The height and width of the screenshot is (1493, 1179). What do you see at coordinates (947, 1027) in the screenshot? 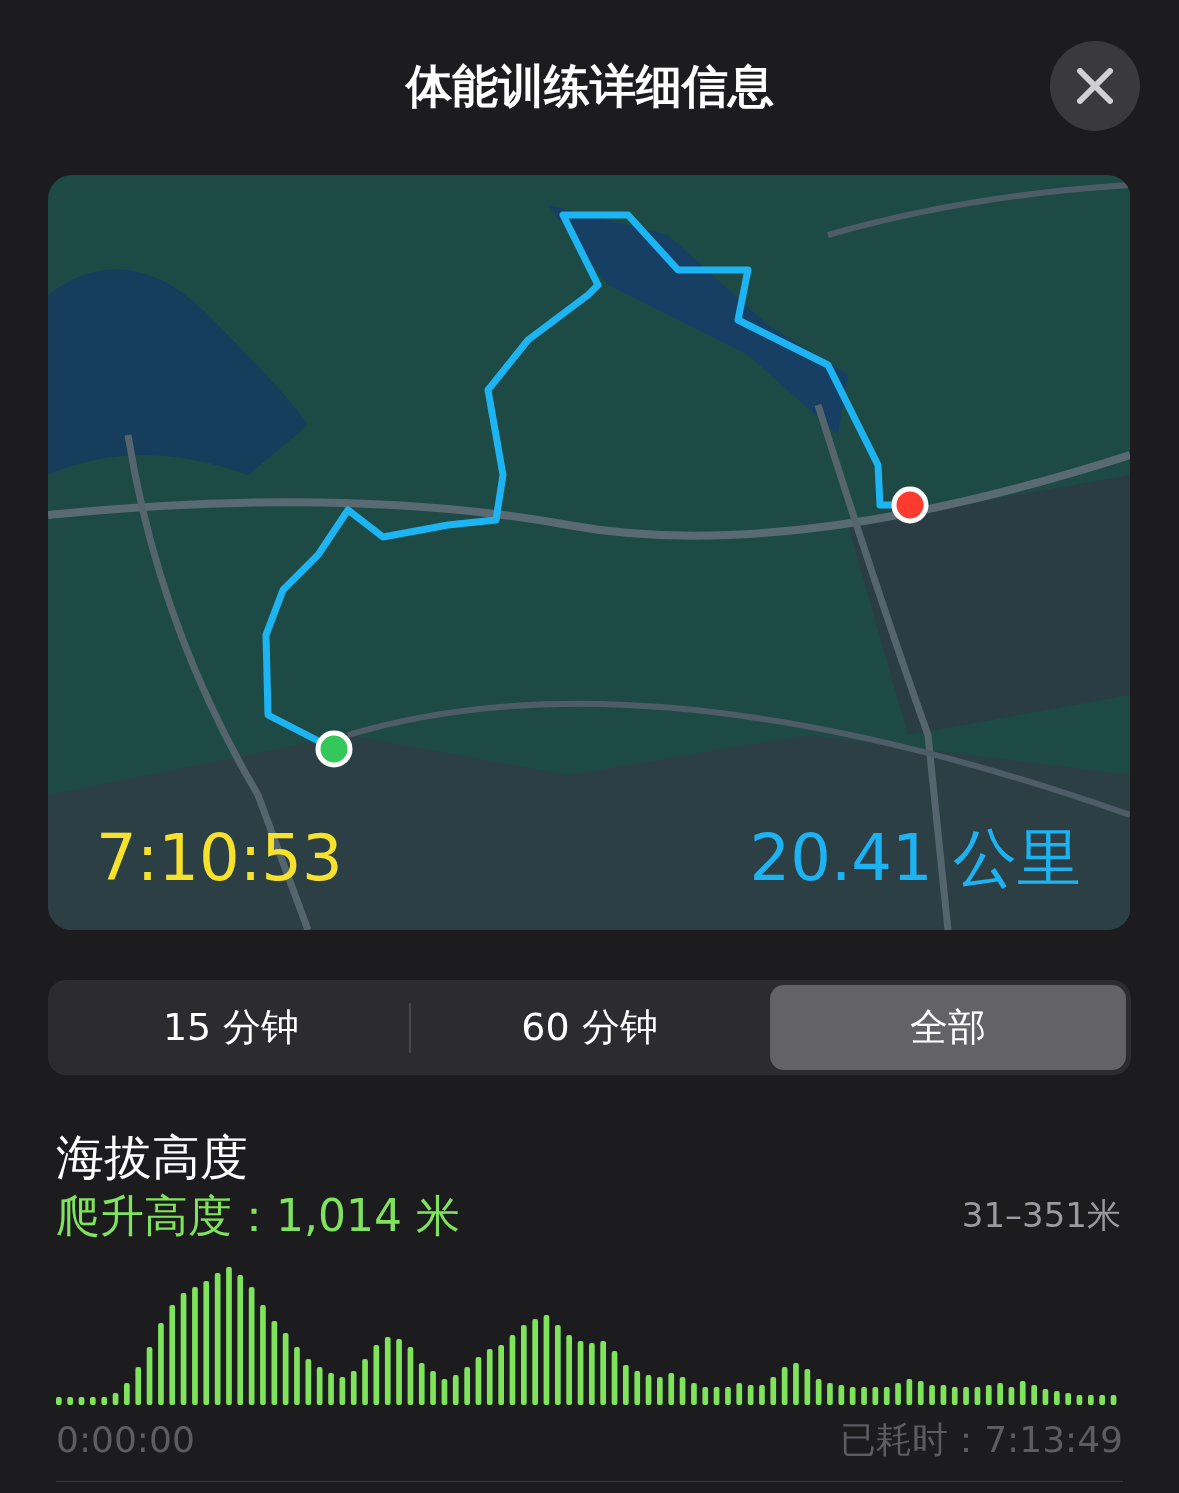
I see `range-tab: 全部` at bounding box center [947, 1027].